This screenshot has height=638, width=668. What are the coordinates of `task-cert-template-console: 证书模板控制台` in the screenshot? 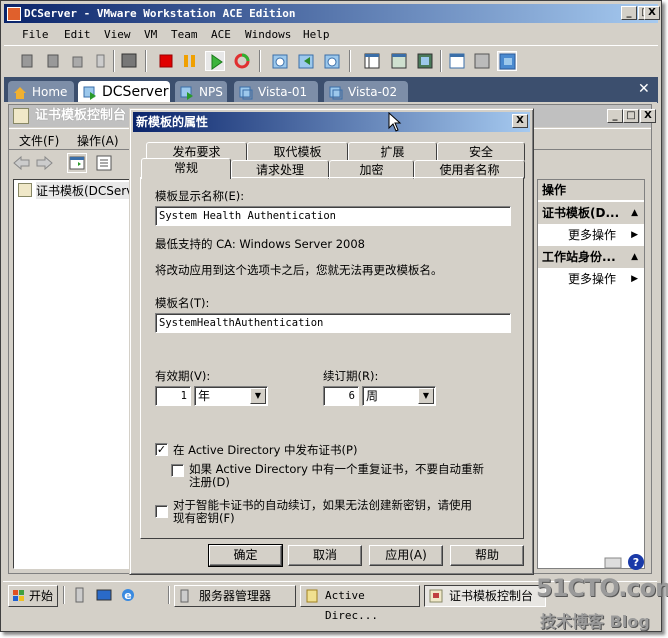 It's located at (485, 596).